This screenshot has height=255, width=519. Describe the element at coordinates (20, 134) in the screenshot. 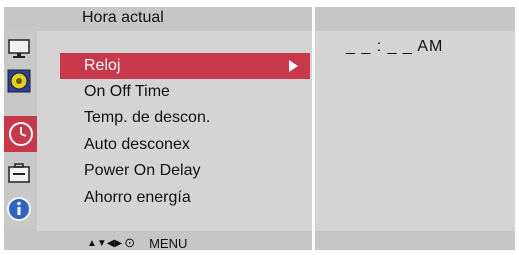

I see `clock-icon` at that location.